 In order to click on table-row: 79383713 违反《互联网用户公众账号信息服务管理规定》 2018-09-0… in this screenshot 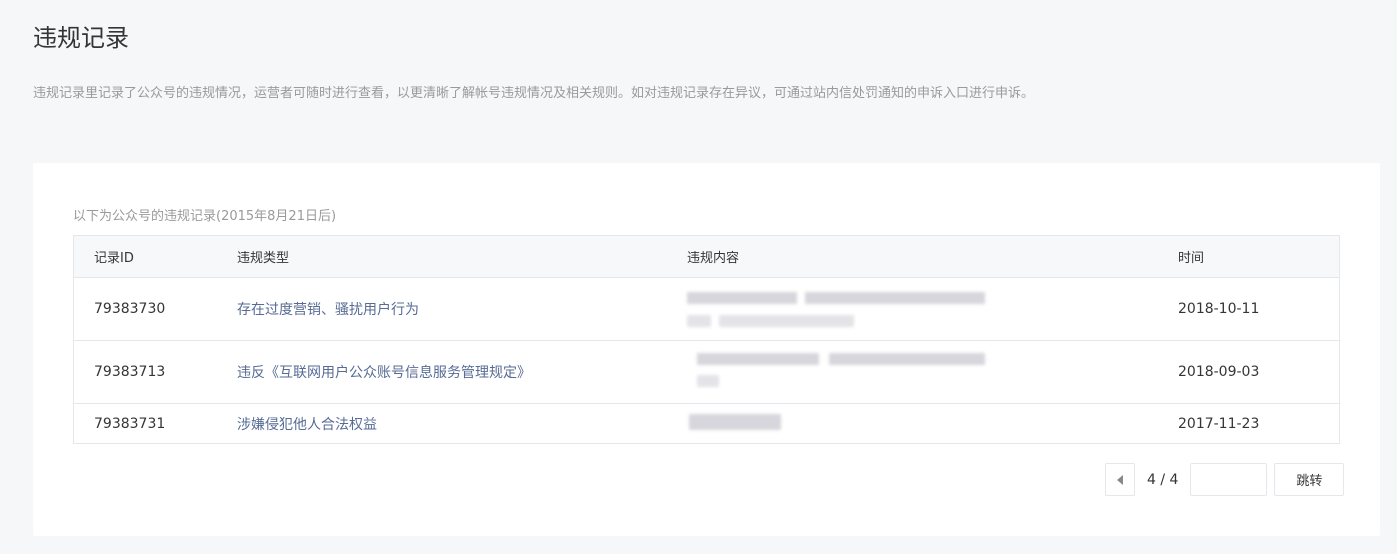, I will do `click(706, 371)`.